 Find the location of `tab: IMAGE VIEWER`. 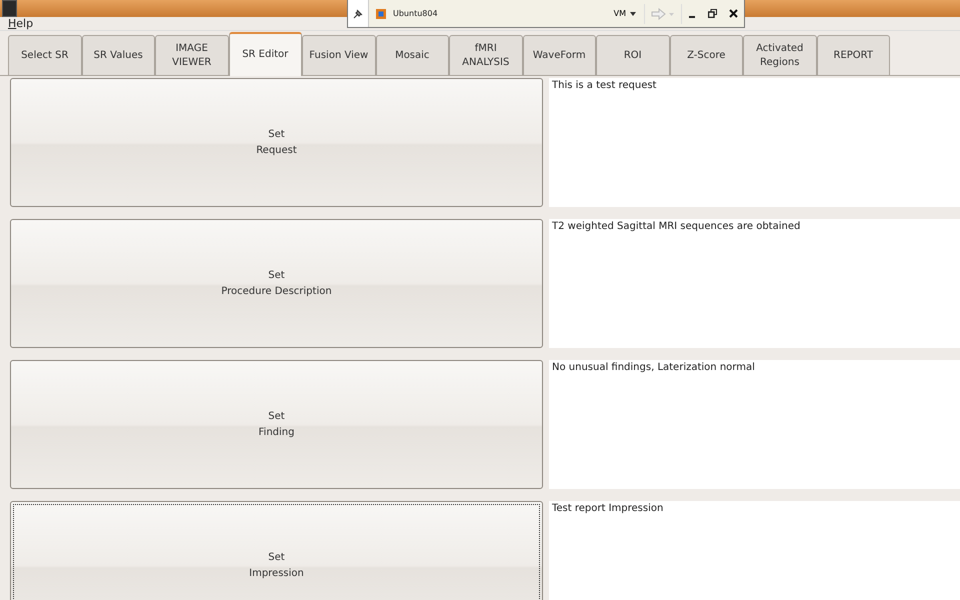

tab: IMAGE VIEWER is located at coordinates (191, 55).